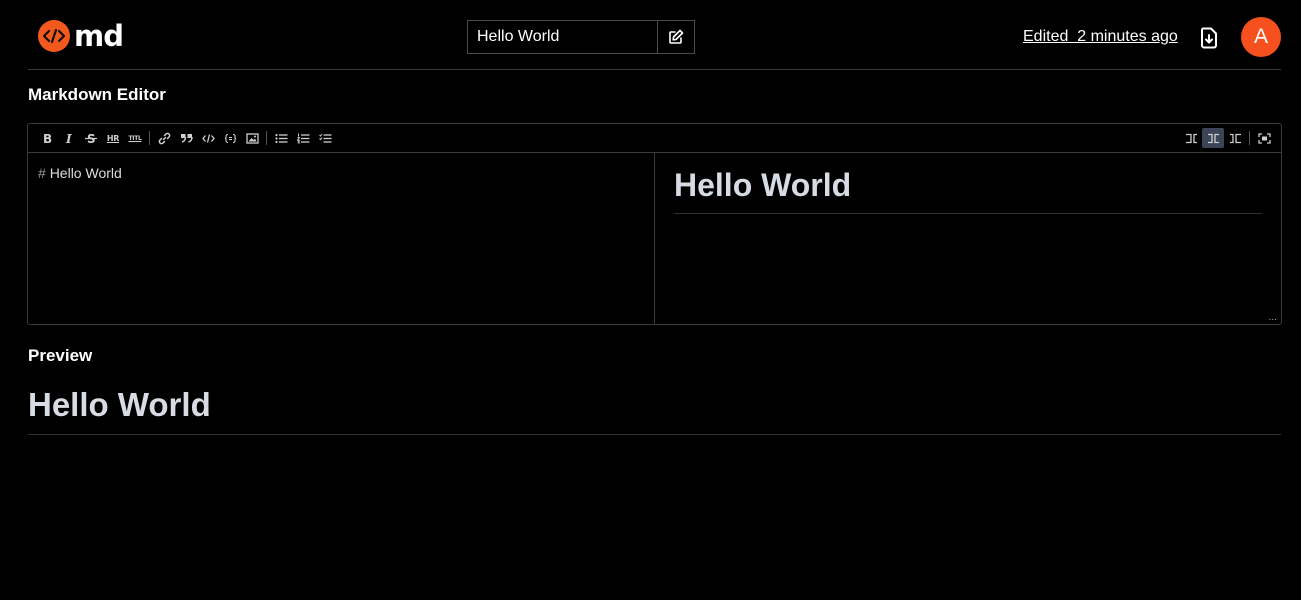 Image resolution: width=1301 pixels, height=600 pixels. I want to click on live-view-button, so click(1213, 138).